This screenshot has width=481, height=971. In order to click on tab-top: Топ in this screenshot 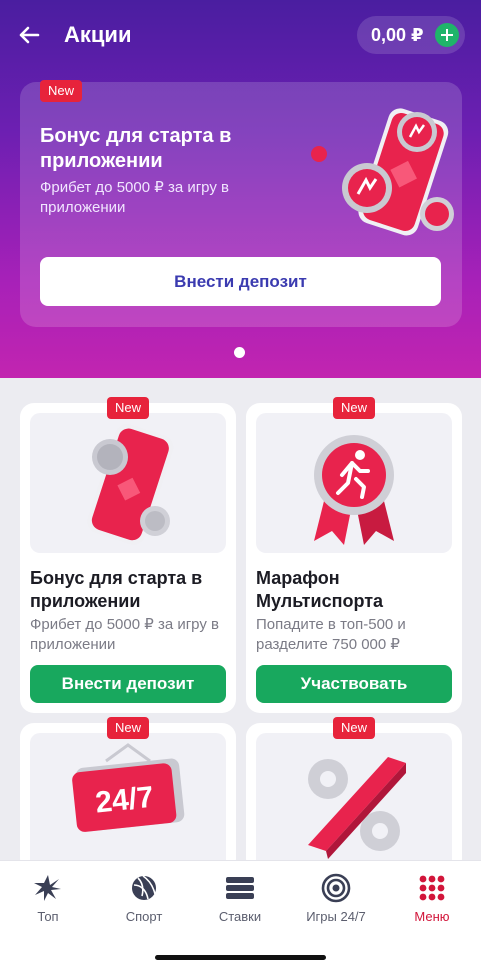, I will do `click(48, 901)`.